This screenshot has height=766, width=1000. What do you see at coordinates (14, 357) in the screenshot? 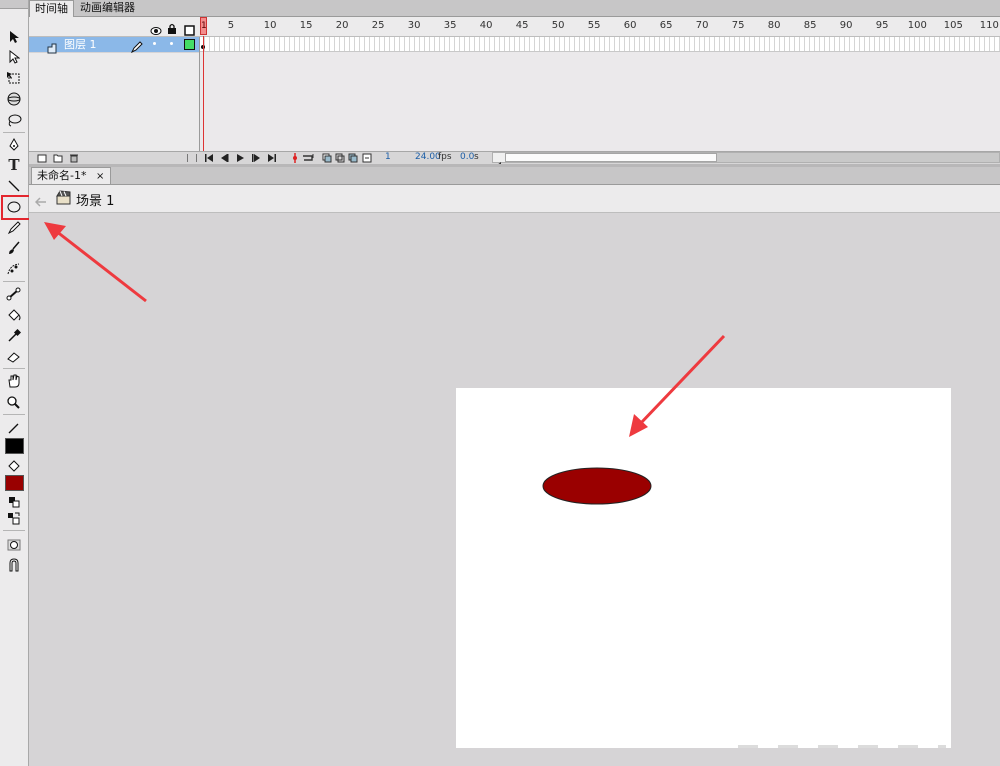
I see `eraser-icon` at bounding box center [14, 357].